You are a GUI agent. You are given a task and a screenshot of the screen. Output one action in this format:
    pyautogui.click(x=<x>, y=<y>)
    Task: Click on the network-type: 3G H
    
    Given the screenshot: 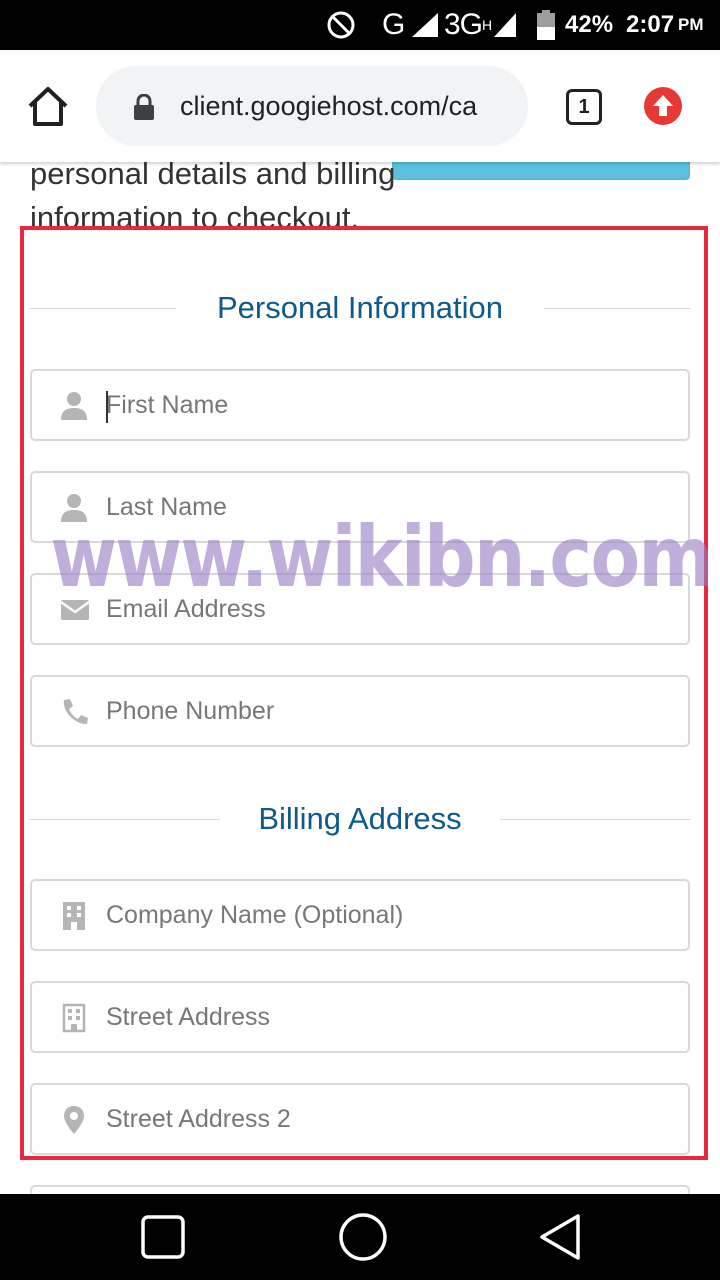 What is the action you would take?
    pyautogui.click(x=468, y=25)
    